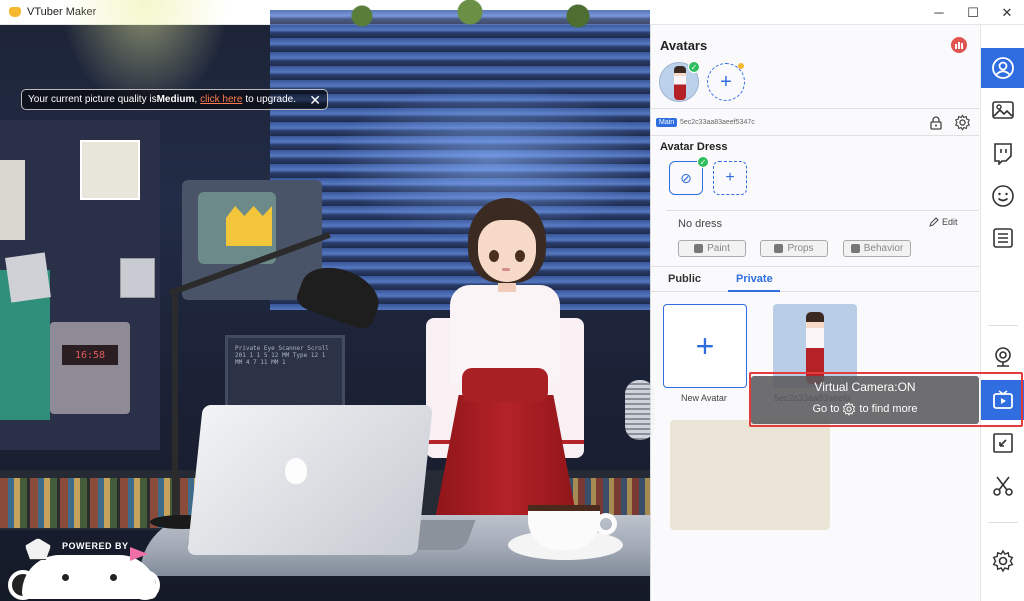  I want to click on sidebar-item-script, so click(1002, 238).